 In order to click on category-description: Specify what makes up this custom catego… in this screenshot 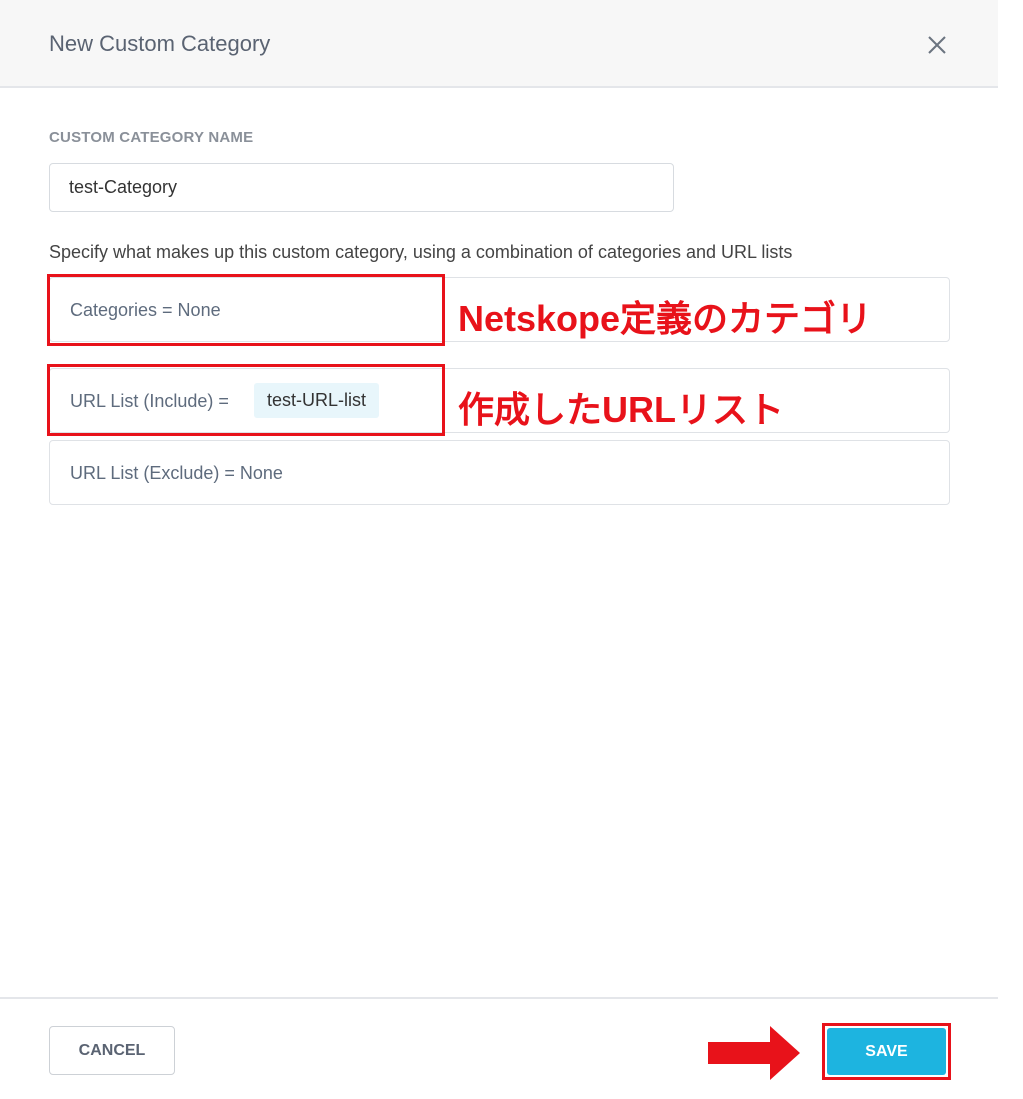, I will do `click(421, 252)`.